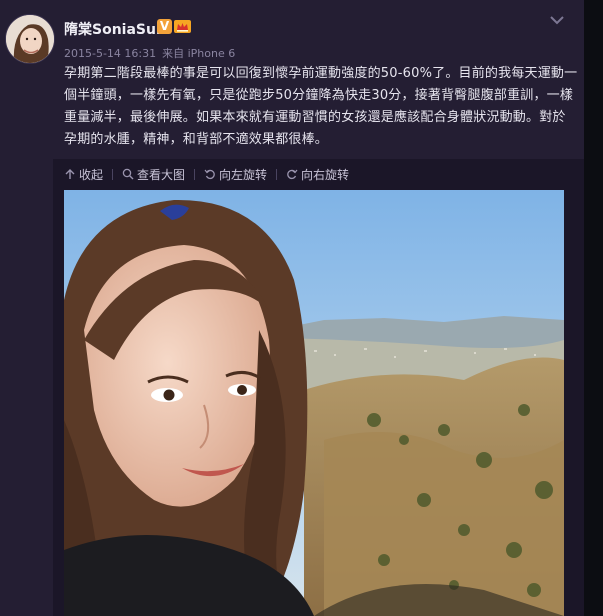 This screenshot has width=603, height=616. I want to click on rotate-left-label: 向左旋转, so click(243, 174).